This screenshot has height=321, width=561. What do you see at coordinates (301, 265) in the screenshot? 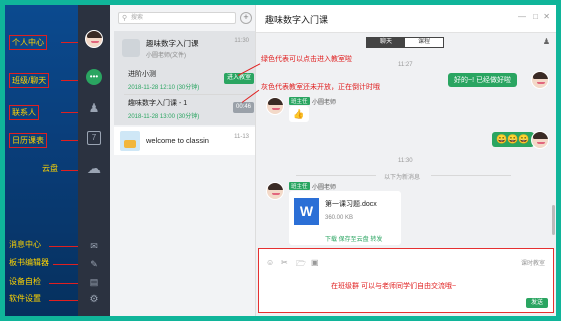
I see `folder-icon: 🗁` at bounding box center [301, 265].